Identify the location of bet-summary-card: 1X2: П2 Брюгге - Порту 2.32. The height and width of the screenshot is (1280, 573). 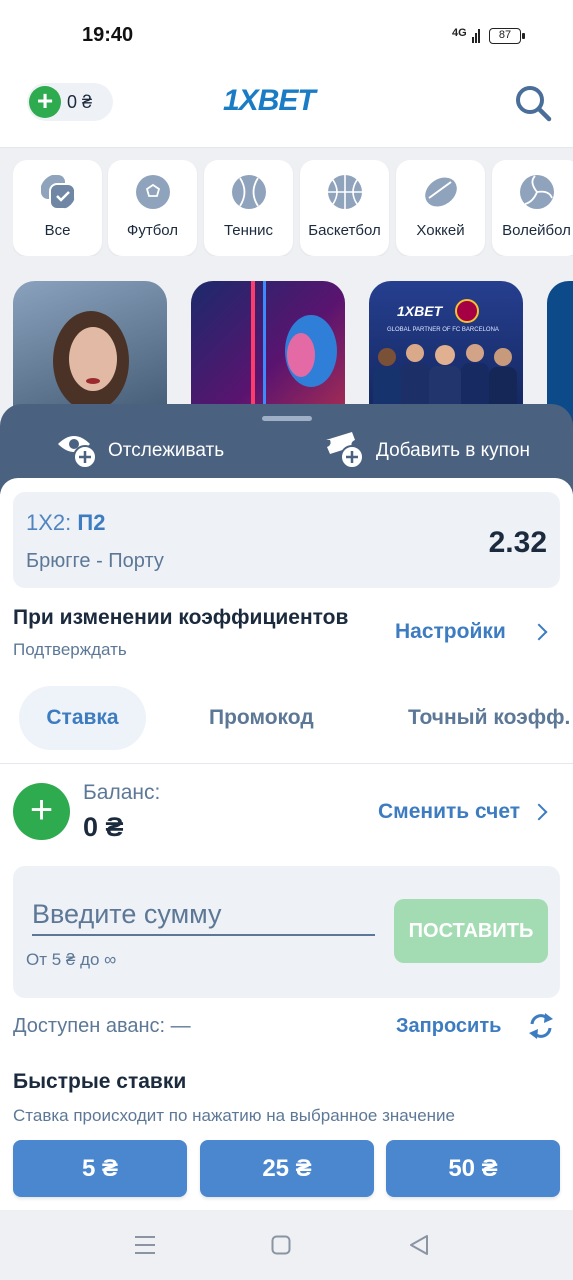
(286, 540).